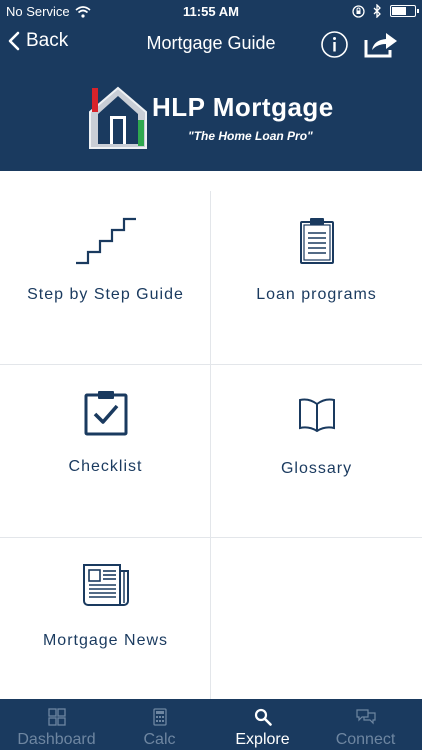 The image size is (422, 750). What do you see at coordinates (358, 11) in the screenshot?
I see `orientation-lock-icon` at bounding box center [358, 11].